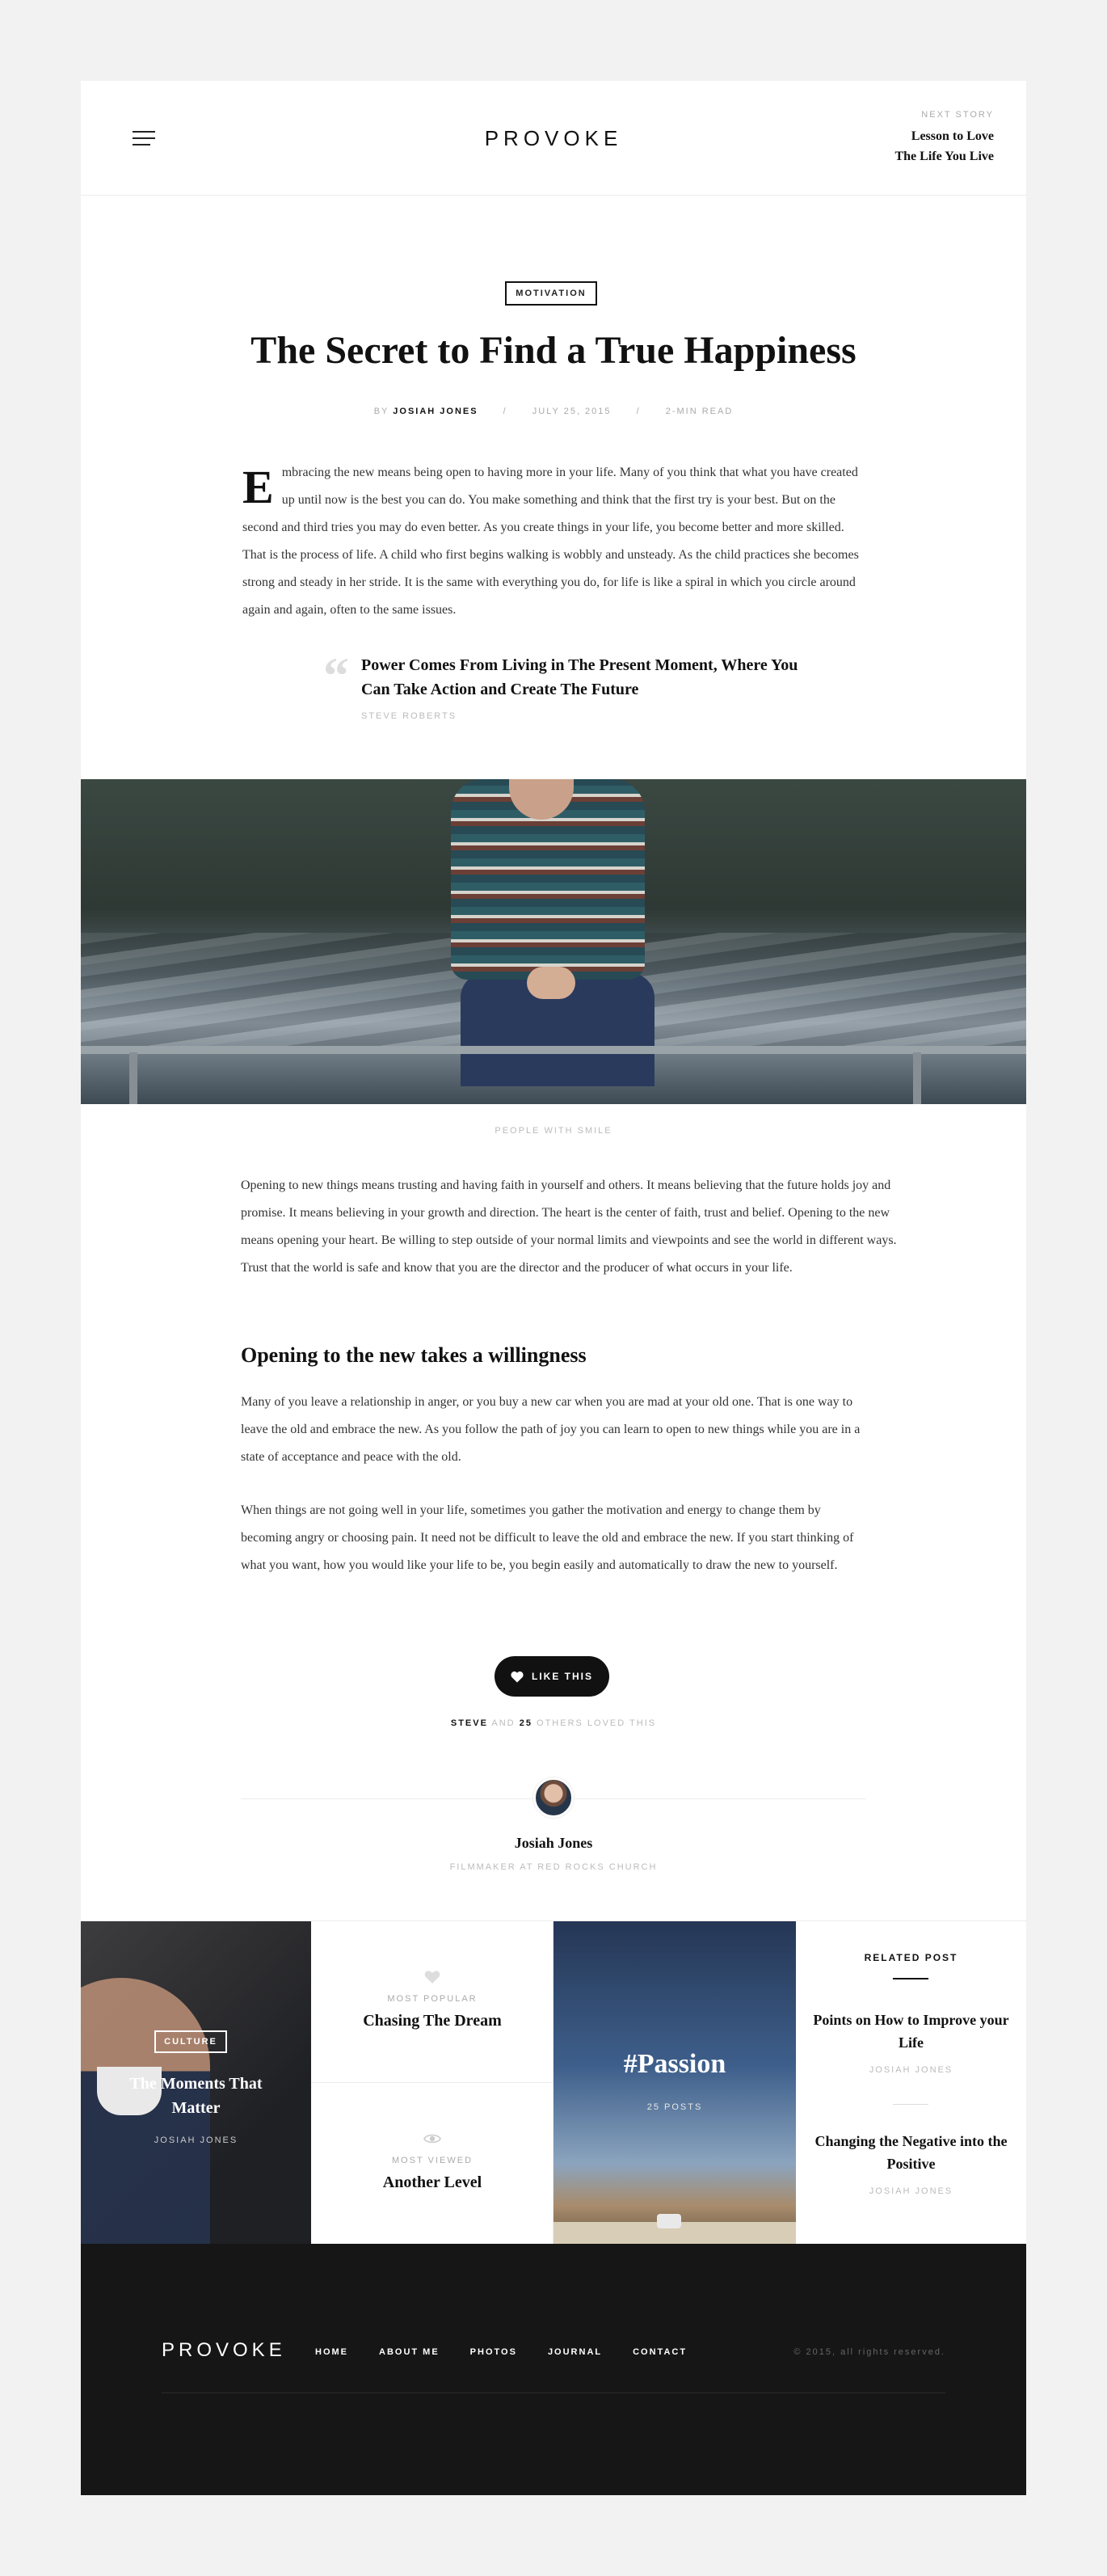  I want to click on passion-title: #Passion, so click(675, 2064).